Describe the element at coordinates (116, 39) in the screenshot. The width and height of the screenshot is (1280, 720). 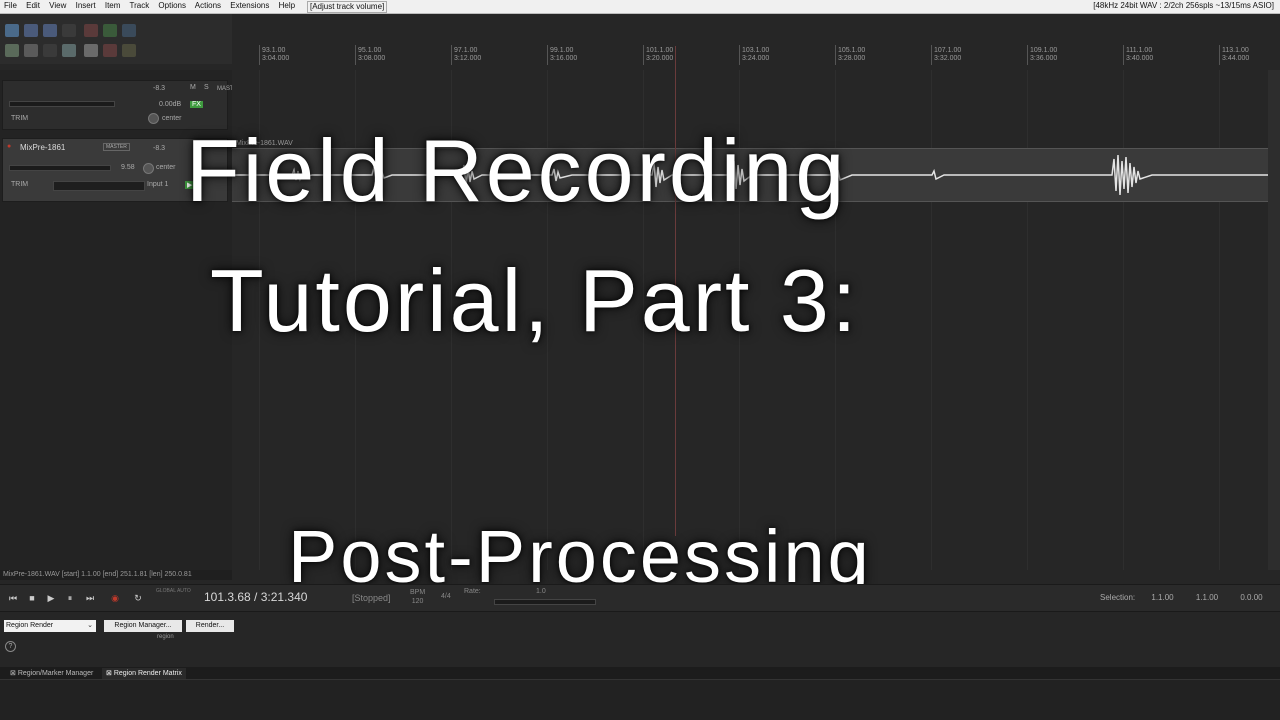
I see `main-toolbar` at that location.